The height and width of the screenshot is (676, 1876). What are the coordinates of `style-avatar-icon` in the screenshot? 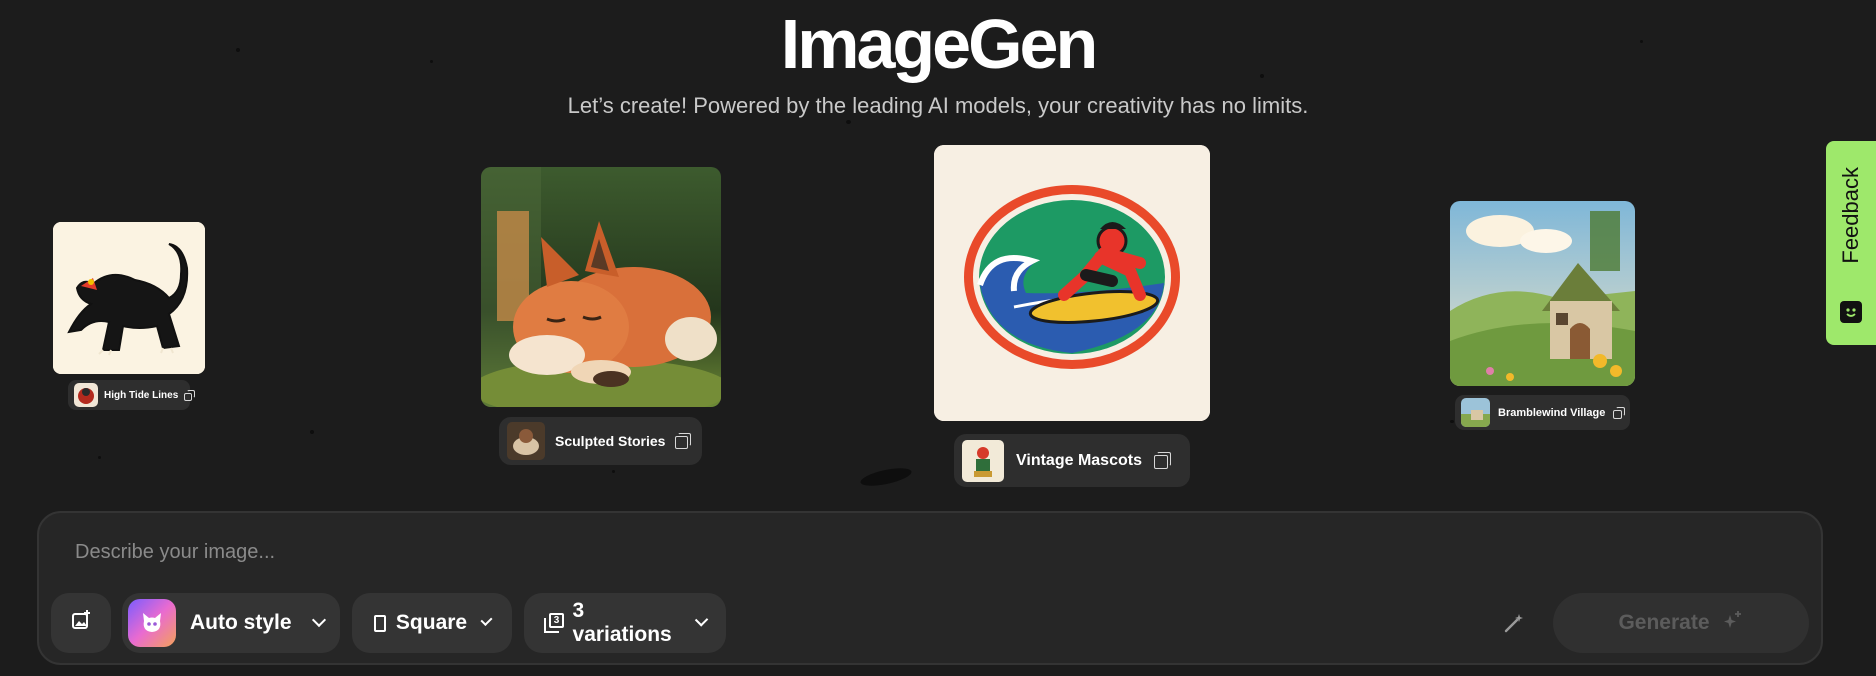 It's located at (152, 623).